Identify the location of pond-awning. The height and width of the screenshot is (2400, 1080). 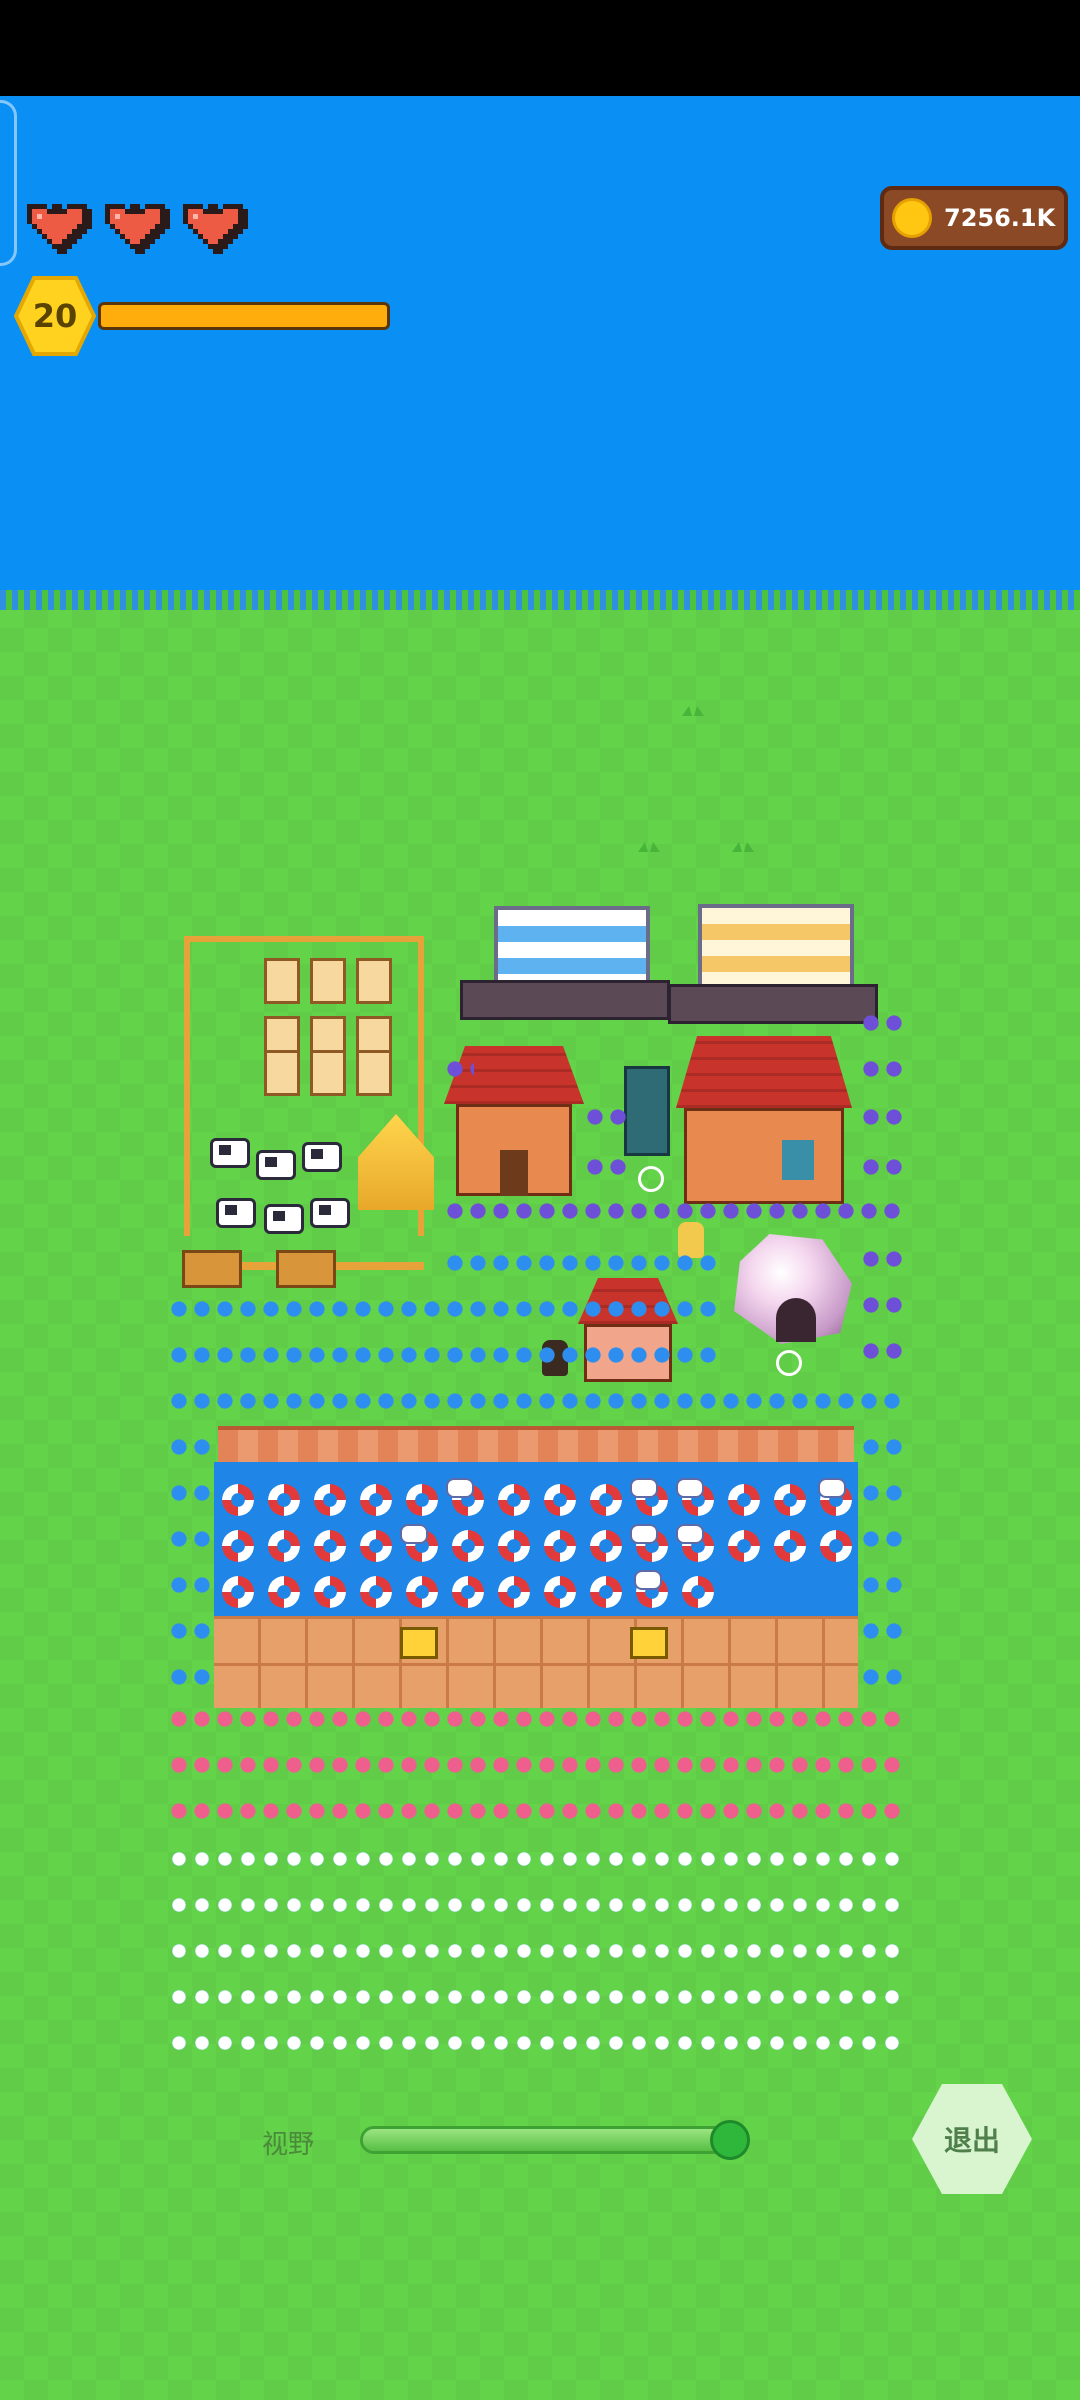
(536, 1444).